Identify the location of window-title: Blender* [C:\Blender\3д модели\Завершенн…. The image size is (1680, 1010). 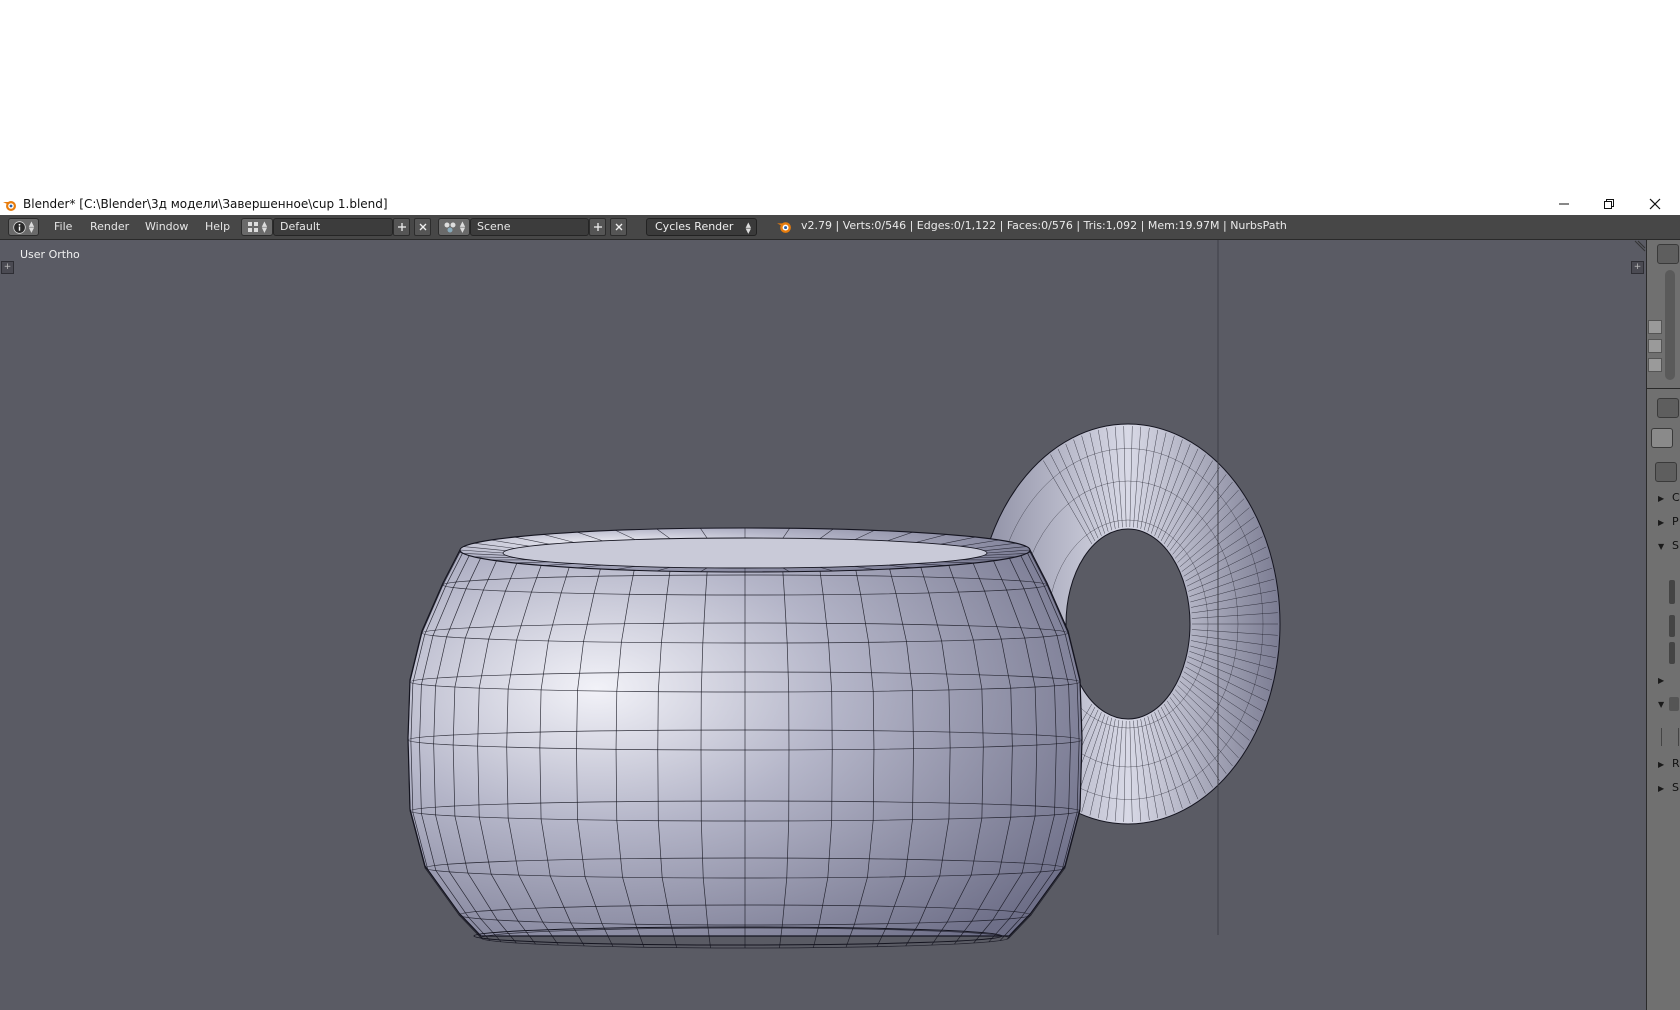
(205, 204).